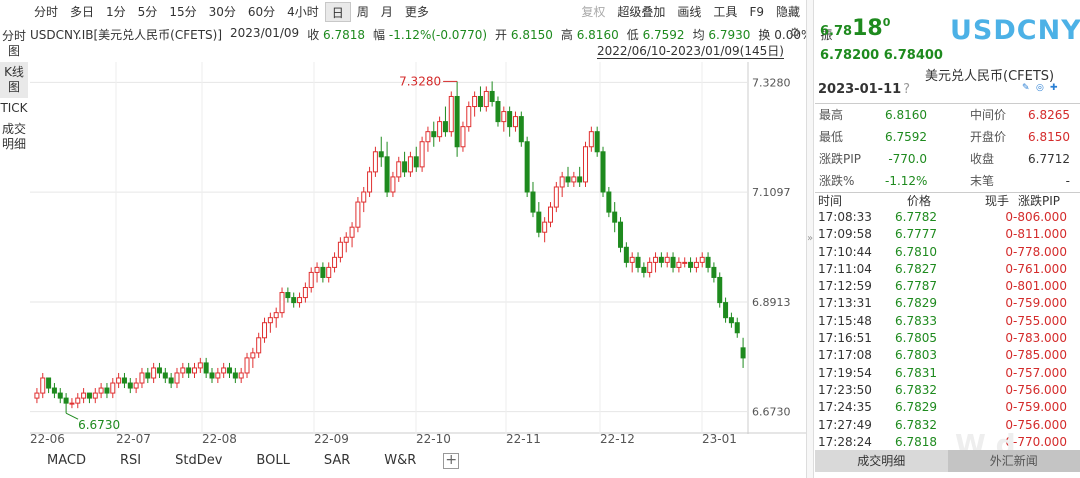 This screenshot has width=1080, height=478. Describe the element at coordinates (400, 461) in the screenshot. I see `indicator-tab-5: W&R` at that location.